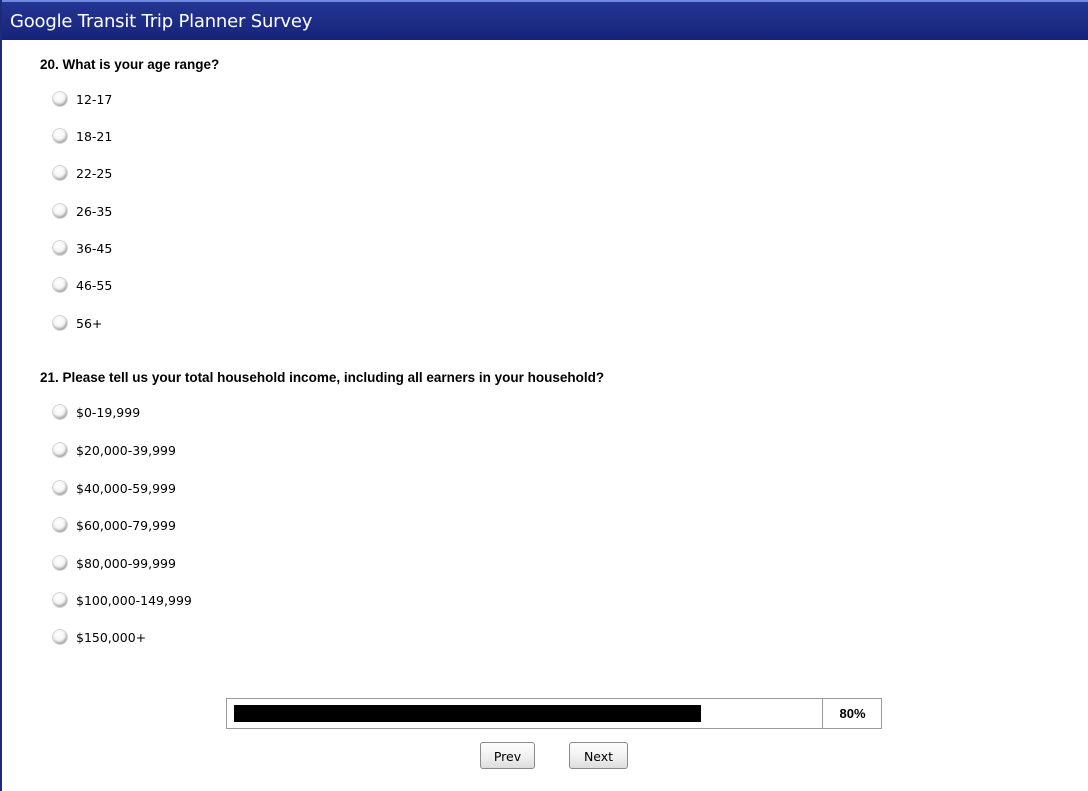 The width and height of the screenshot is (1088, 791). What do you see at coordinates (94, 173) in the screenshot?
I see `option-label: 22-25` at bounding box center [94, 173].